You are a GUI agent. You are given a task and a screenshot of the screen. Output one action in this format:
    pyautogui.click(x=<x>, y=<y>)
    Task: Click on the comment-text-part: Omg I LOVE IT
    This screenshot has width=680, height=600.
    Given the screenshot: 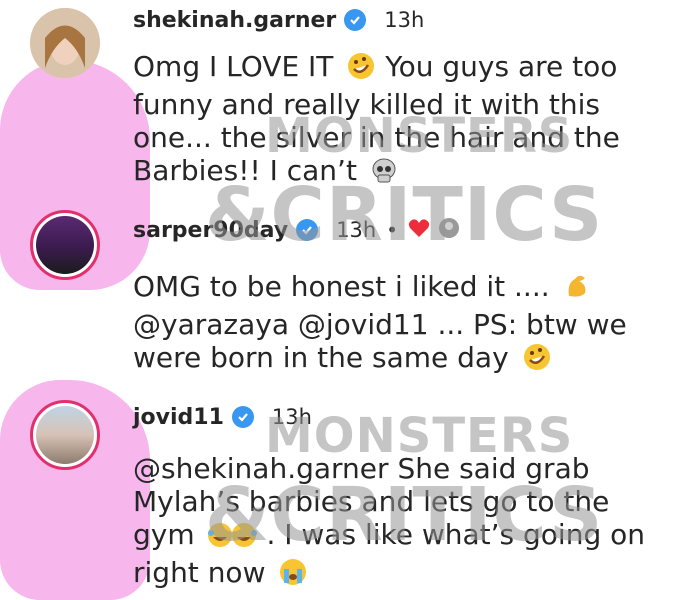 What is the action you would take?
    pyautogui.click(x=233, y=66)
    